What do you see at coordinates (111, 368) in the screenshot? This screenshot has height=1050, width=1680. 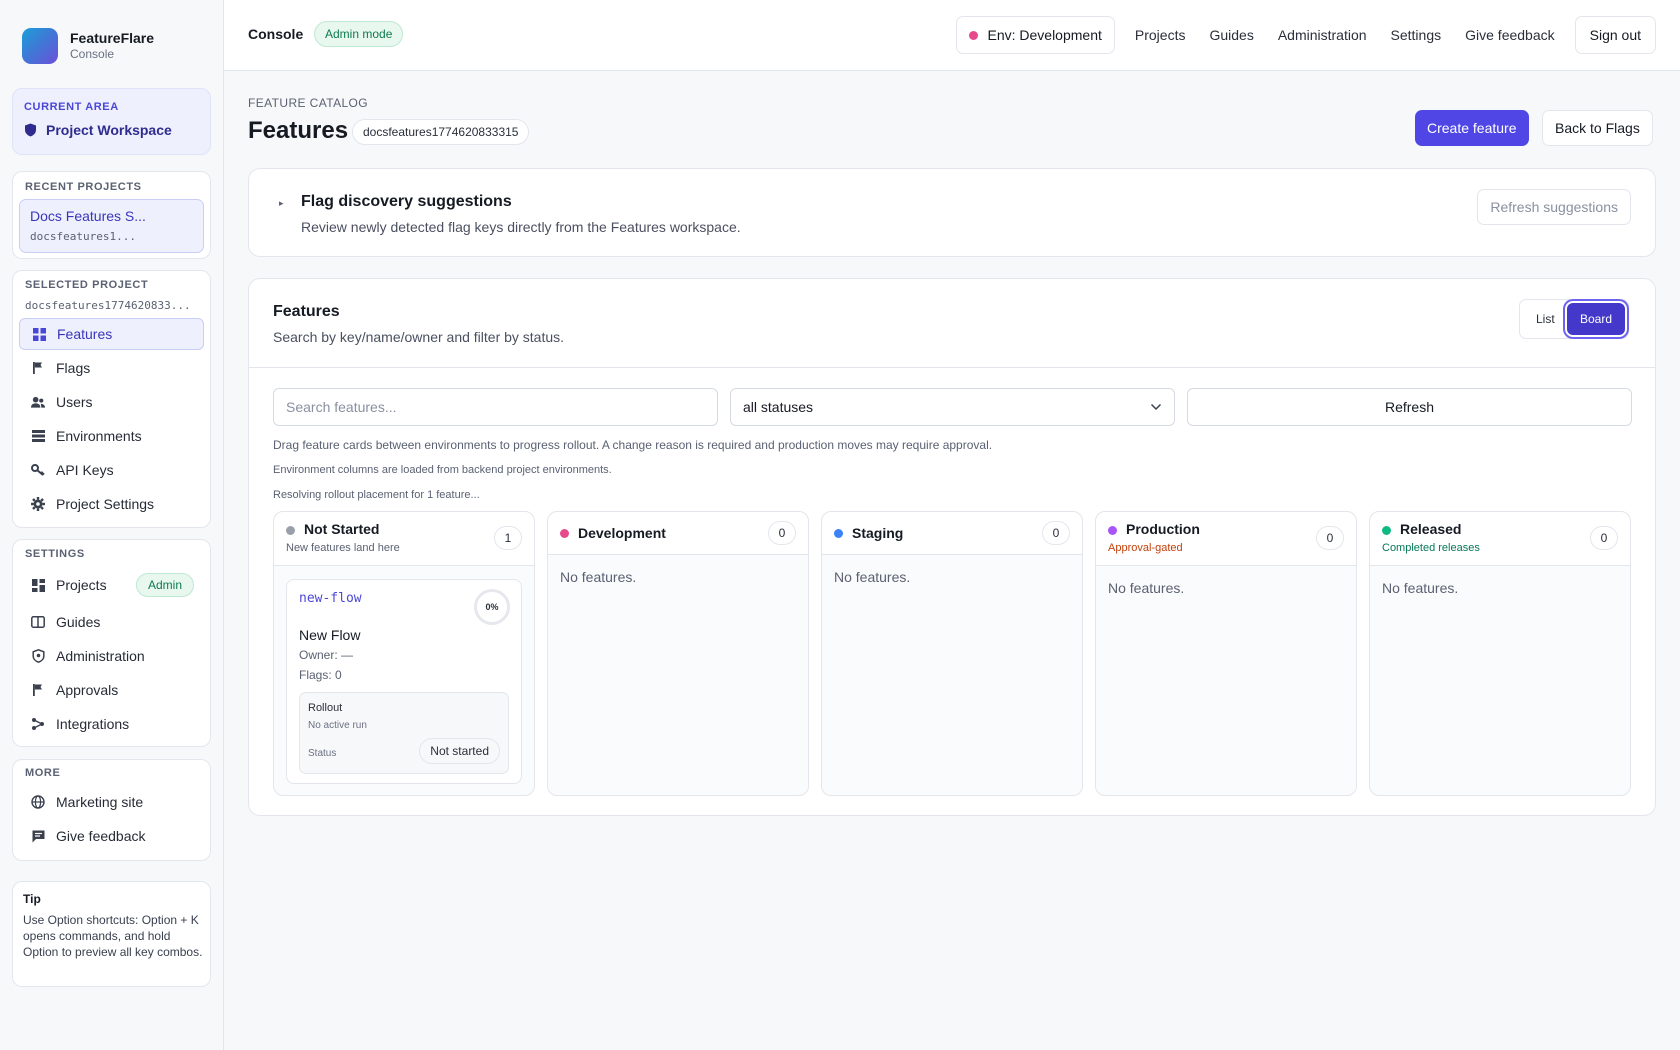 I see `sidebar-item-flags: Flags` at bounding box center [111, 368].